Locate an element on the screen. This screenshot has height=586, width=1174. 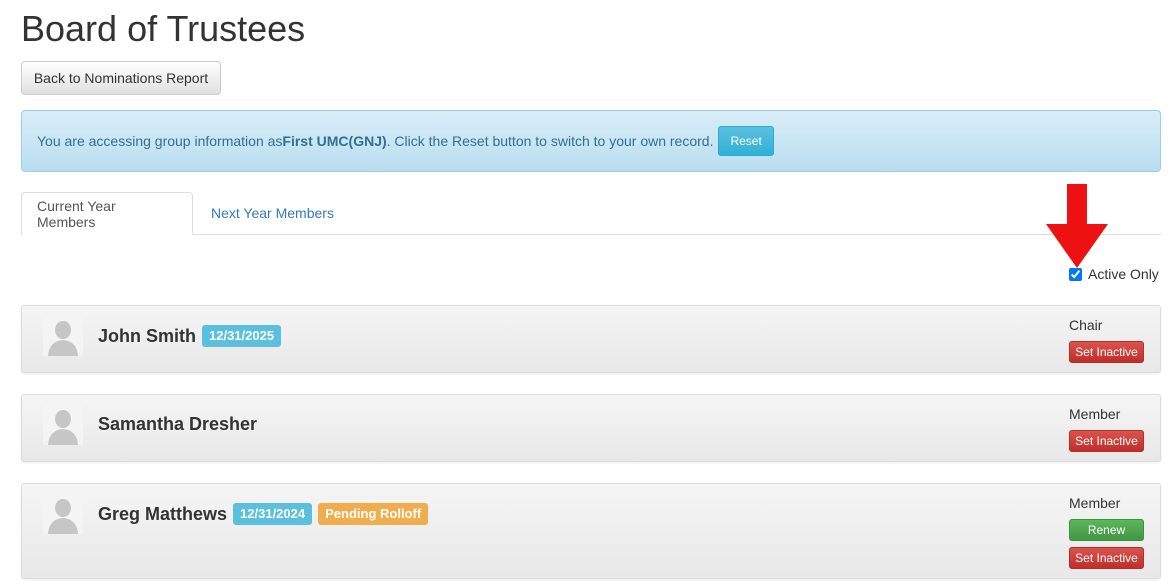
red-arrow-down-icon is located at coordinates (1077, 226).